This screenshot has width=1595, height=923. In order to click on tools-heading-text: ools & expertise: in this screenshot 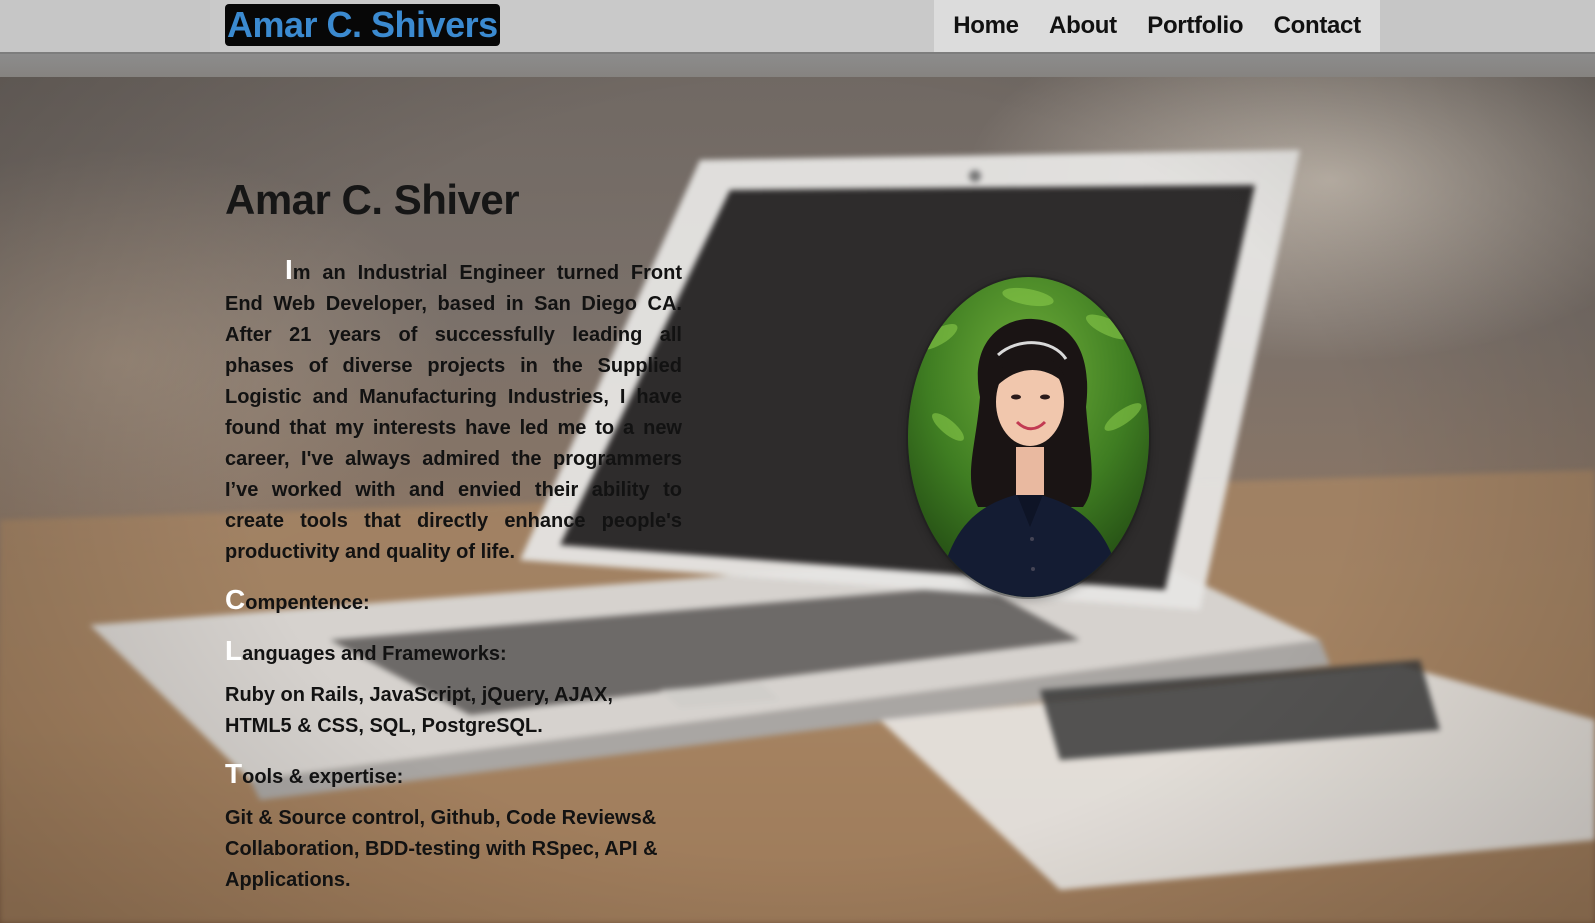, I will do `click(323, 777)`.